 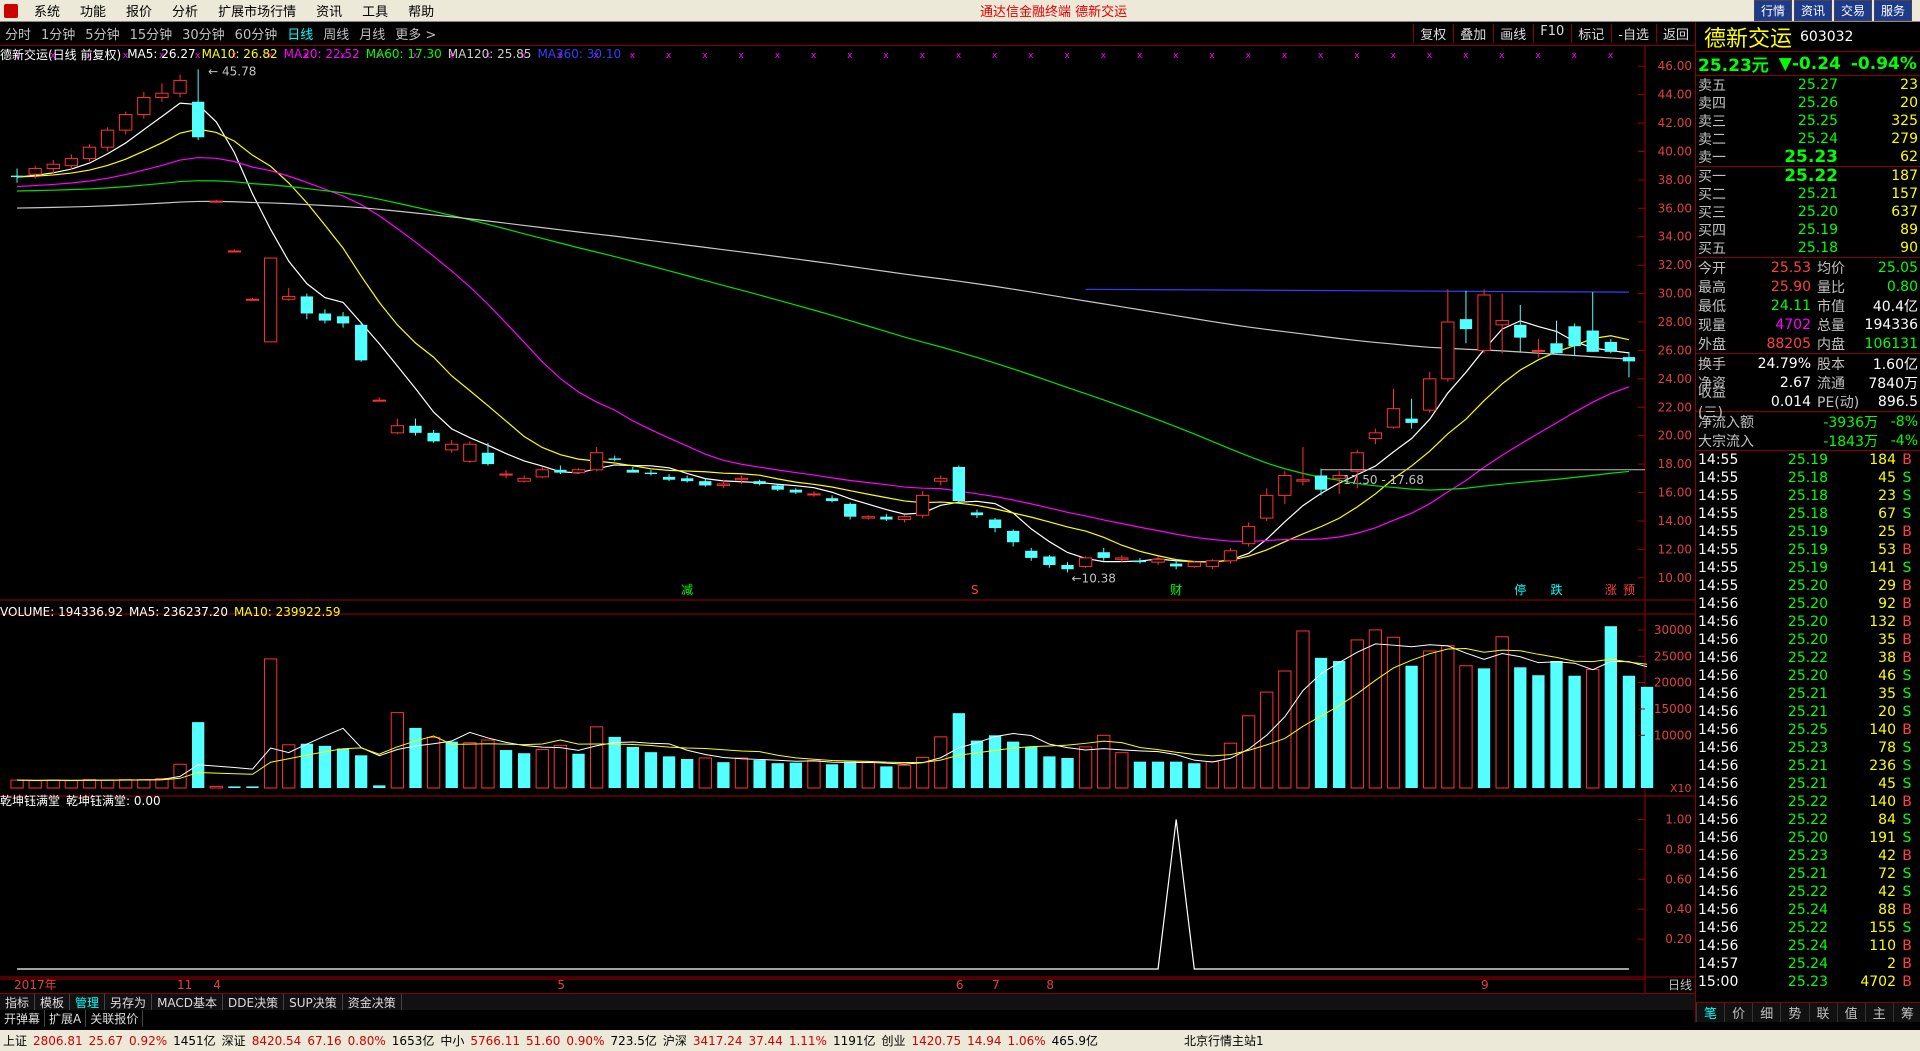 I want to click on tick-row: 15:00 25.23 4702 B, so click(x=1808, y=982).